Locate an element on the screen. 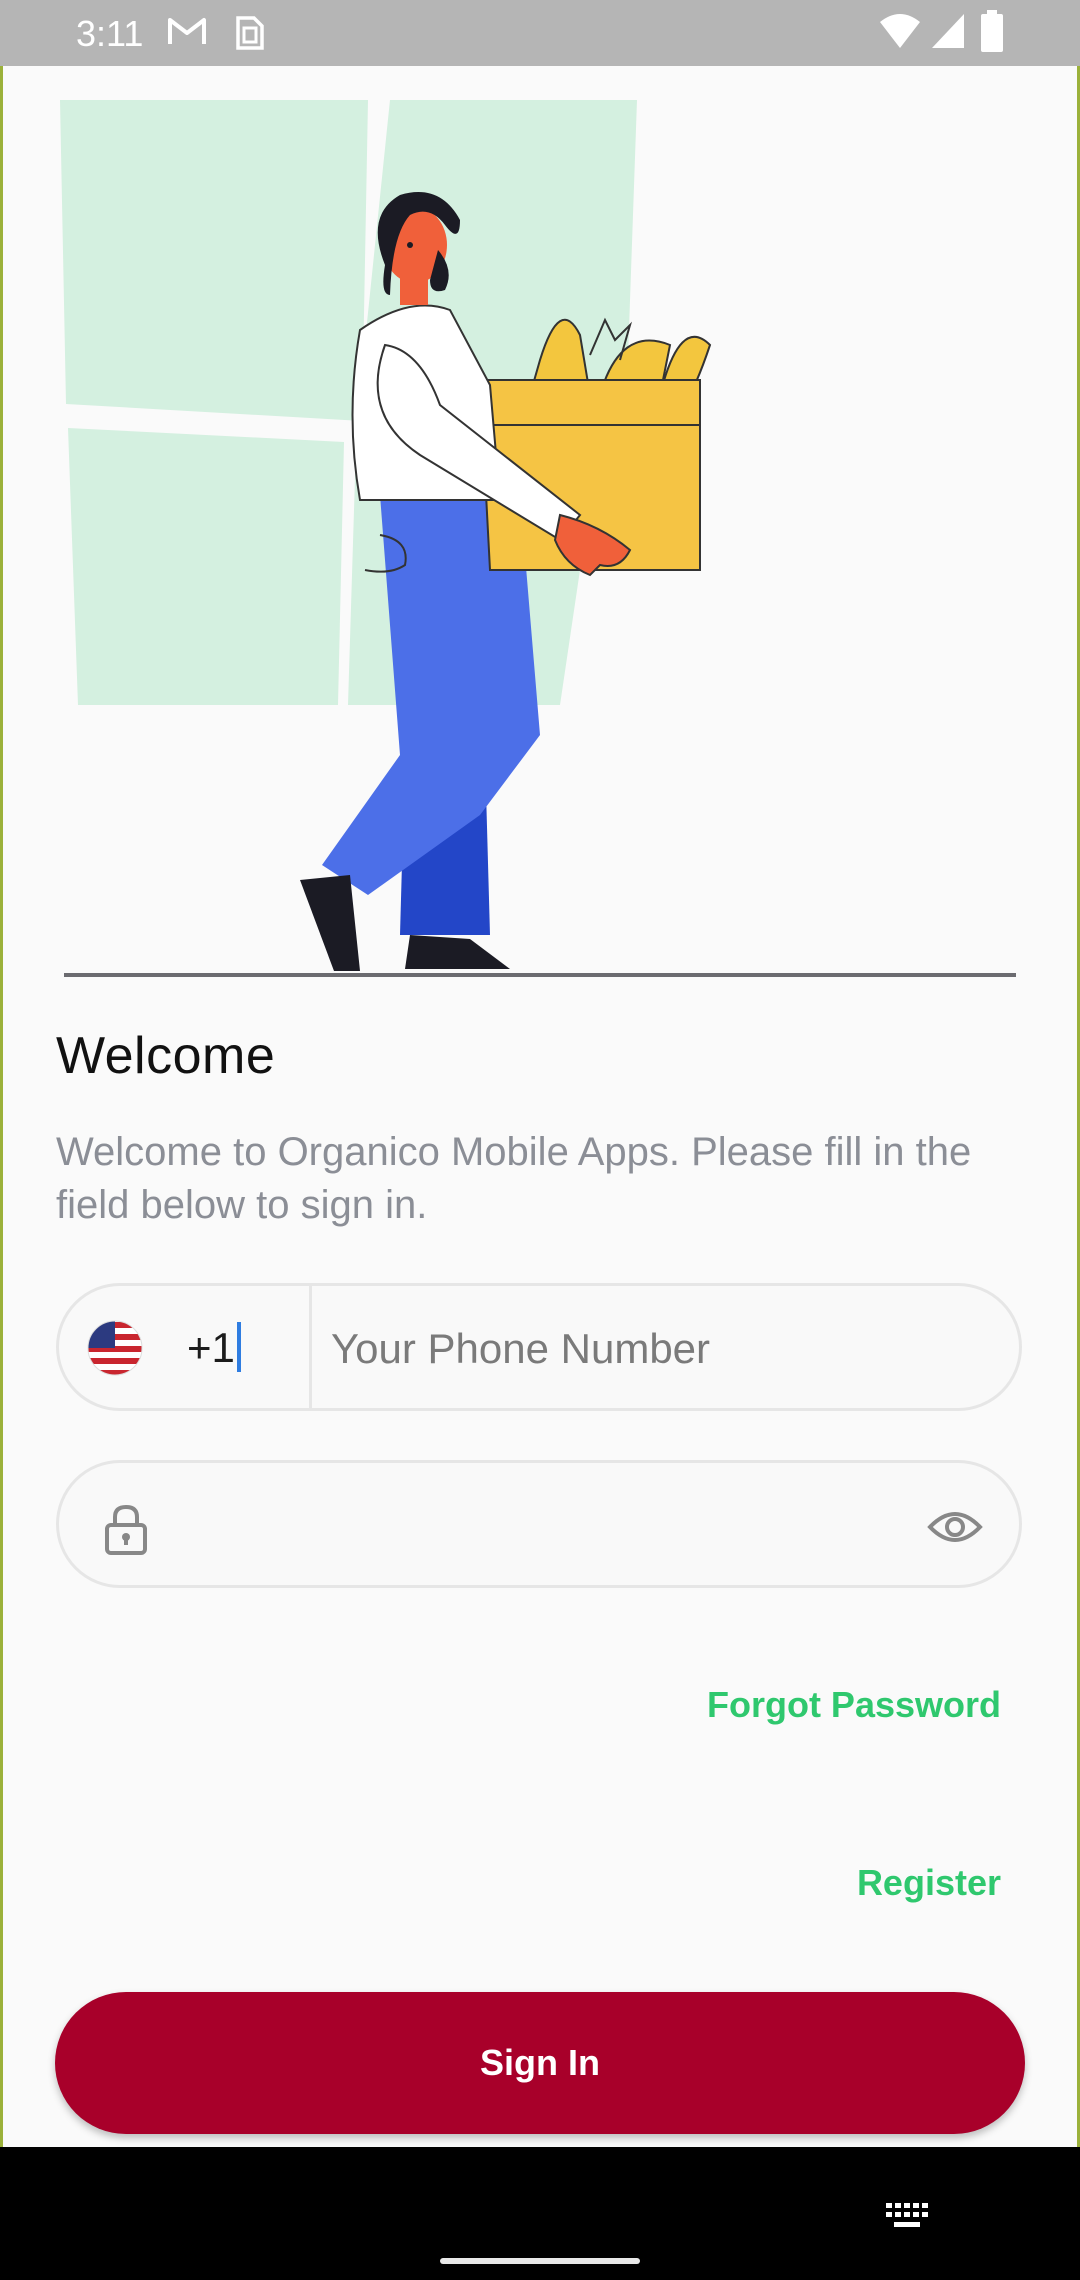 Image resolution: width=1080 pixels, height=2280 pixels. gmail-icon is located at coordinates (187, 31).